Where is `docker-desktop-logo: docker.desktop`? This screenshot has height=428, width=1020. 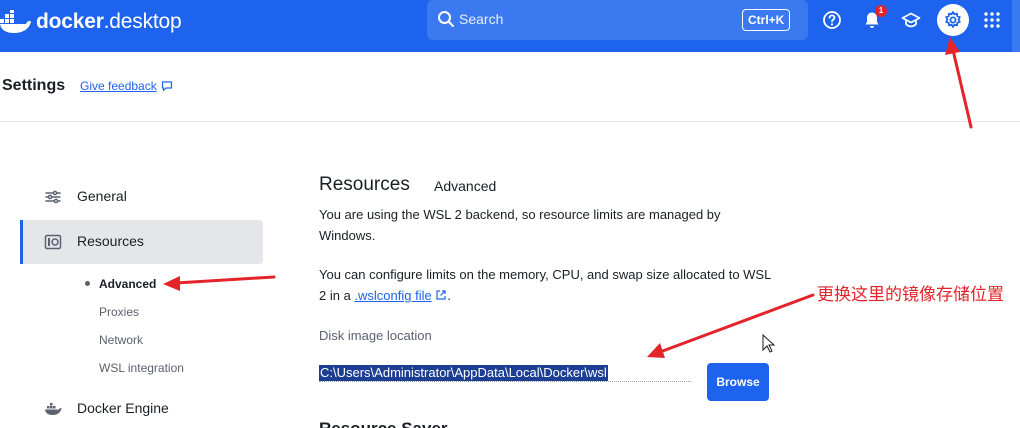 docker-desktop-logo: docker.desktop is located at coordinates (91, 22).